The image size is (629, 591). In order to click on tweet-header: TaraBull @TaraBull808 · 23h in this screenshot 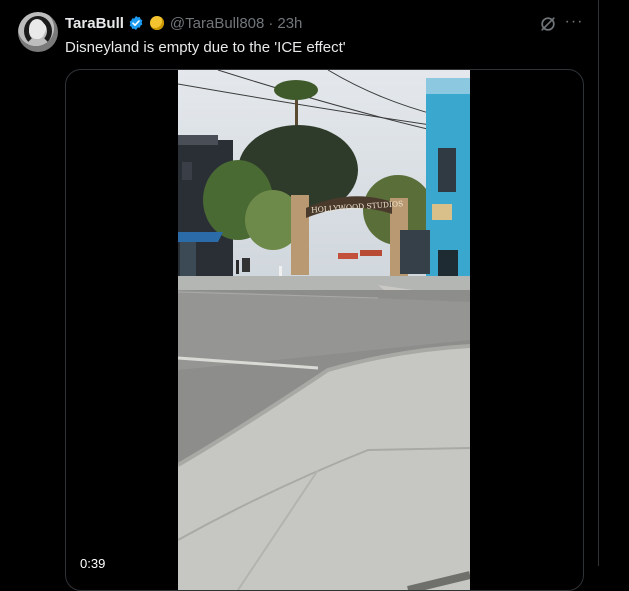, I will do `click(183, 23)`.